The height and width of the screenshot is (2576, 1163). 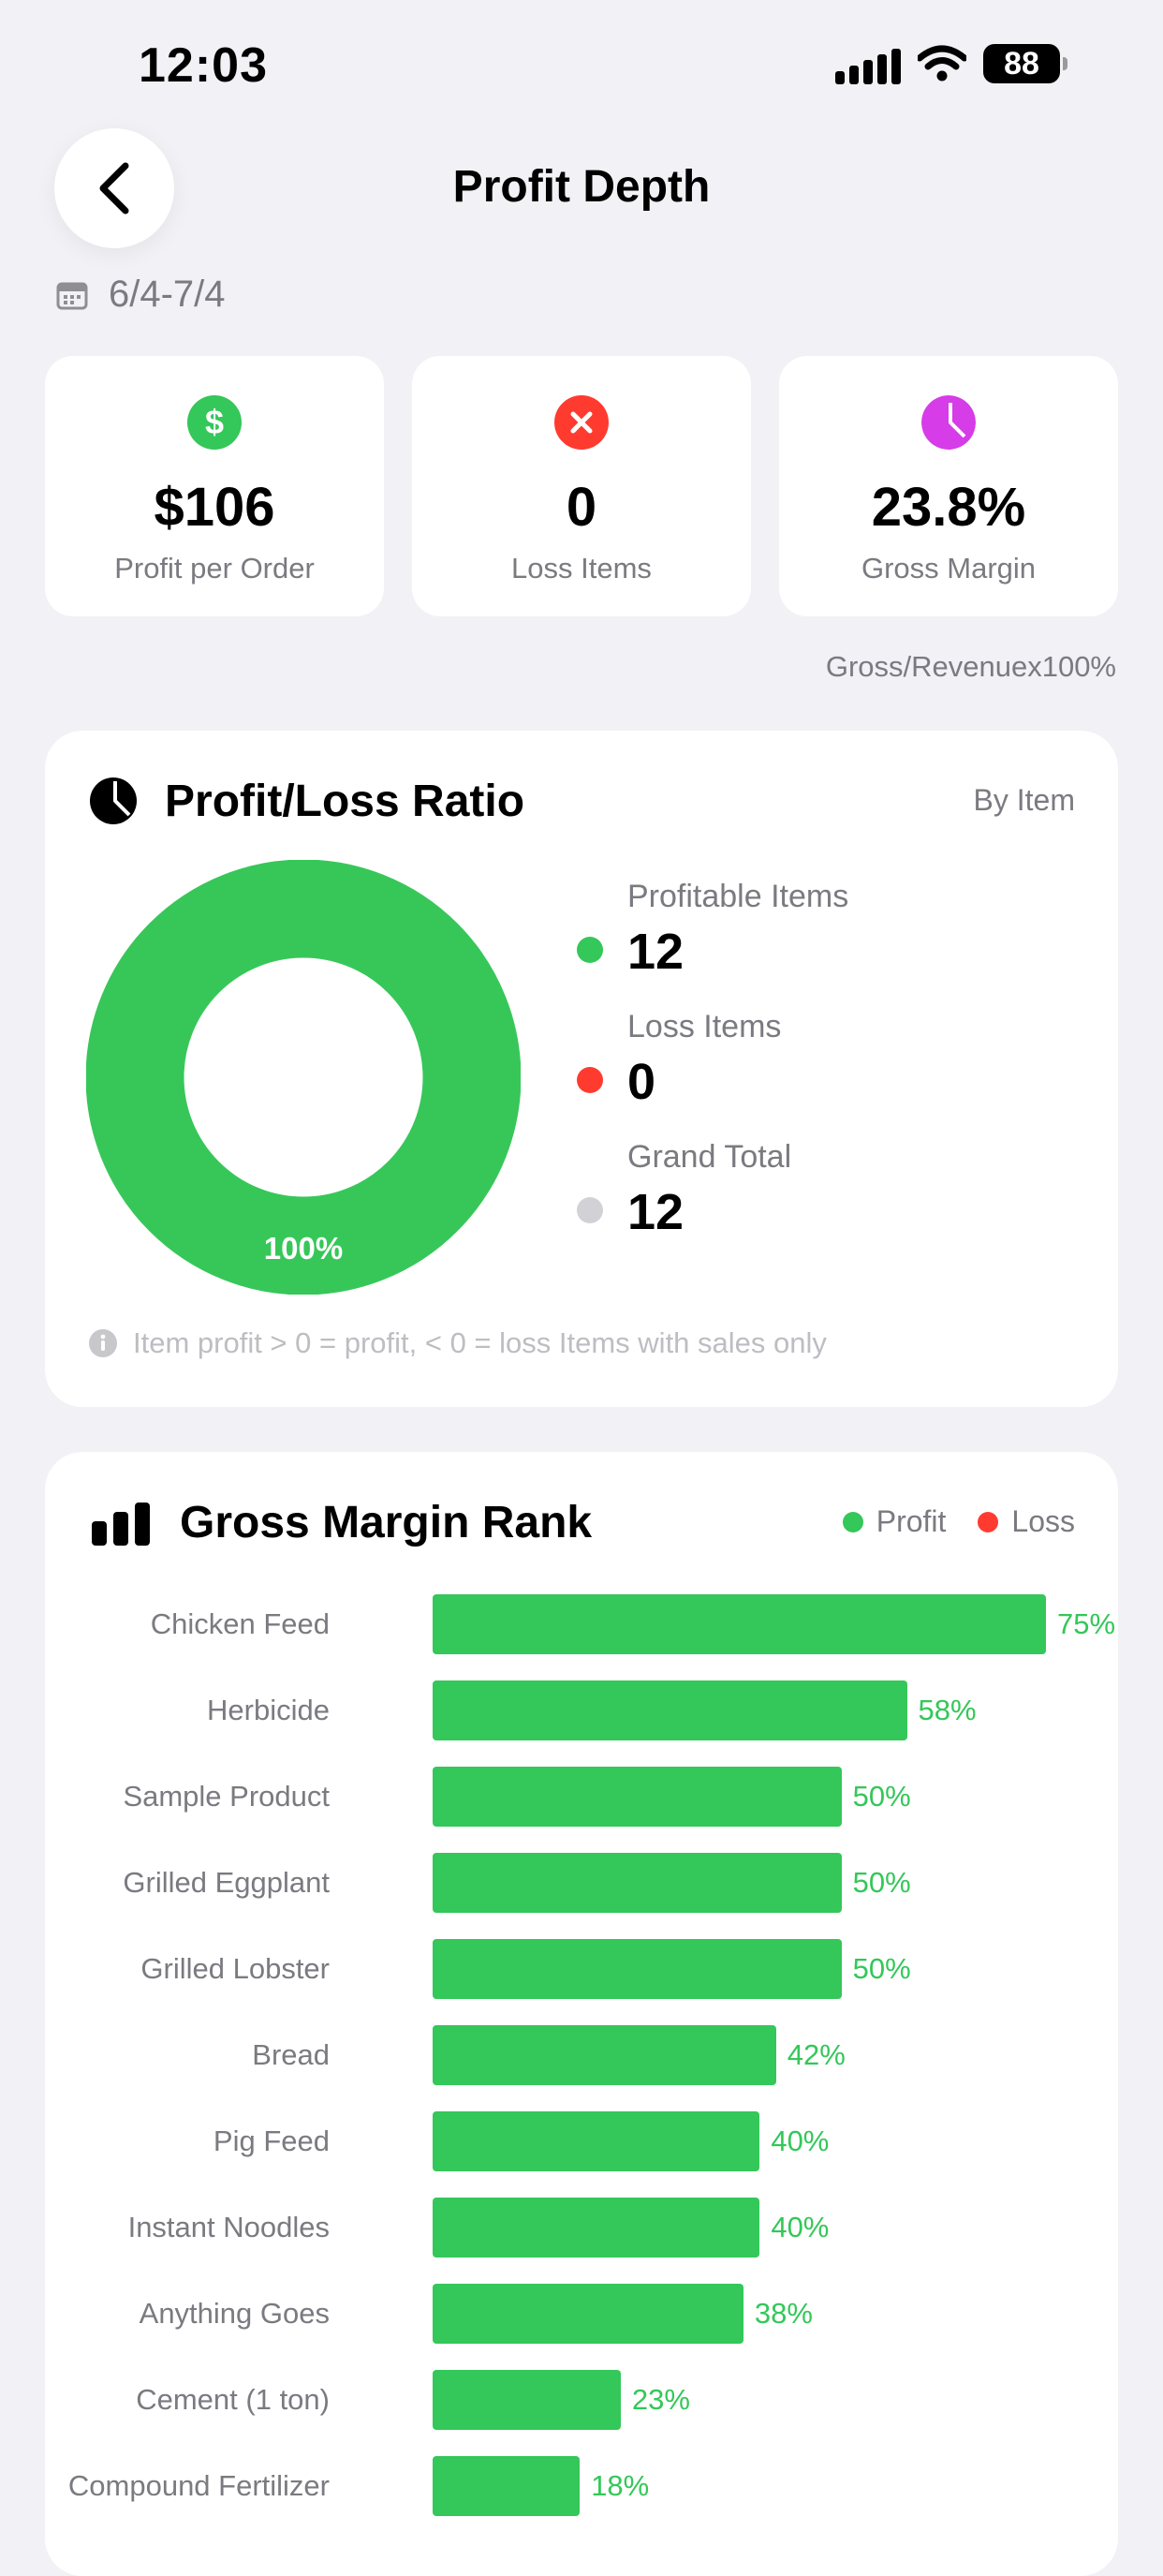 What do you see at coordinates (345, 801) in the screenshot?
I see `card-title: Profit/Loss Ratio` at bounding box center [345, 801].